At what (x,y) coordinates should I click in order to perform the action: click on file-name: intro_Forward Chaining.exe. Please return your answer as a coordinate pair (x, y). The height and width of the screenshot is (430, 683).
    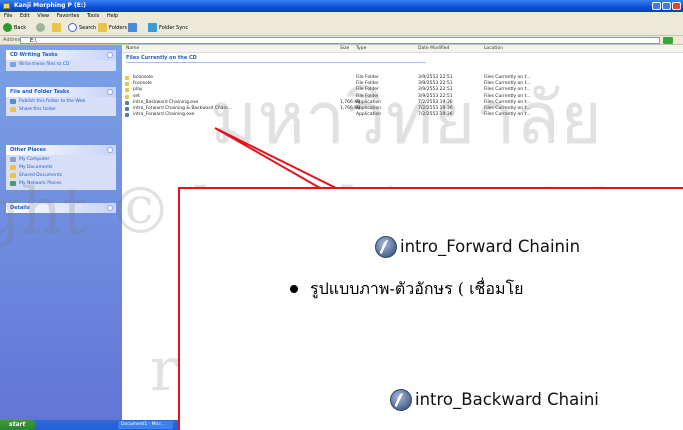
    Looking at the image, I should click on (164, 115).